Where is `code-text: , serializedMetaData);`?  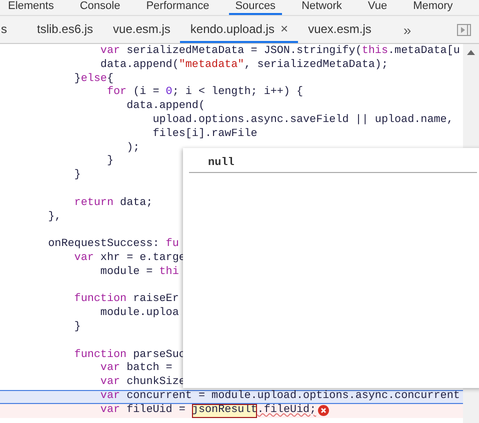
code-text: , serializedMetaData); is located at coordinates (316, 65).